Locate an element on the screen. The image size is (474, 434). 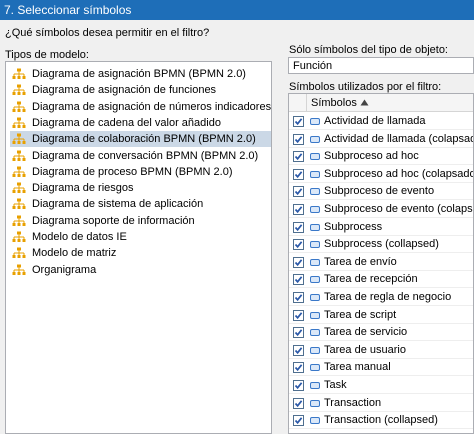
symbol-row: Subproceso ad hoc (colapsado) is located at coordinates (381, 174).